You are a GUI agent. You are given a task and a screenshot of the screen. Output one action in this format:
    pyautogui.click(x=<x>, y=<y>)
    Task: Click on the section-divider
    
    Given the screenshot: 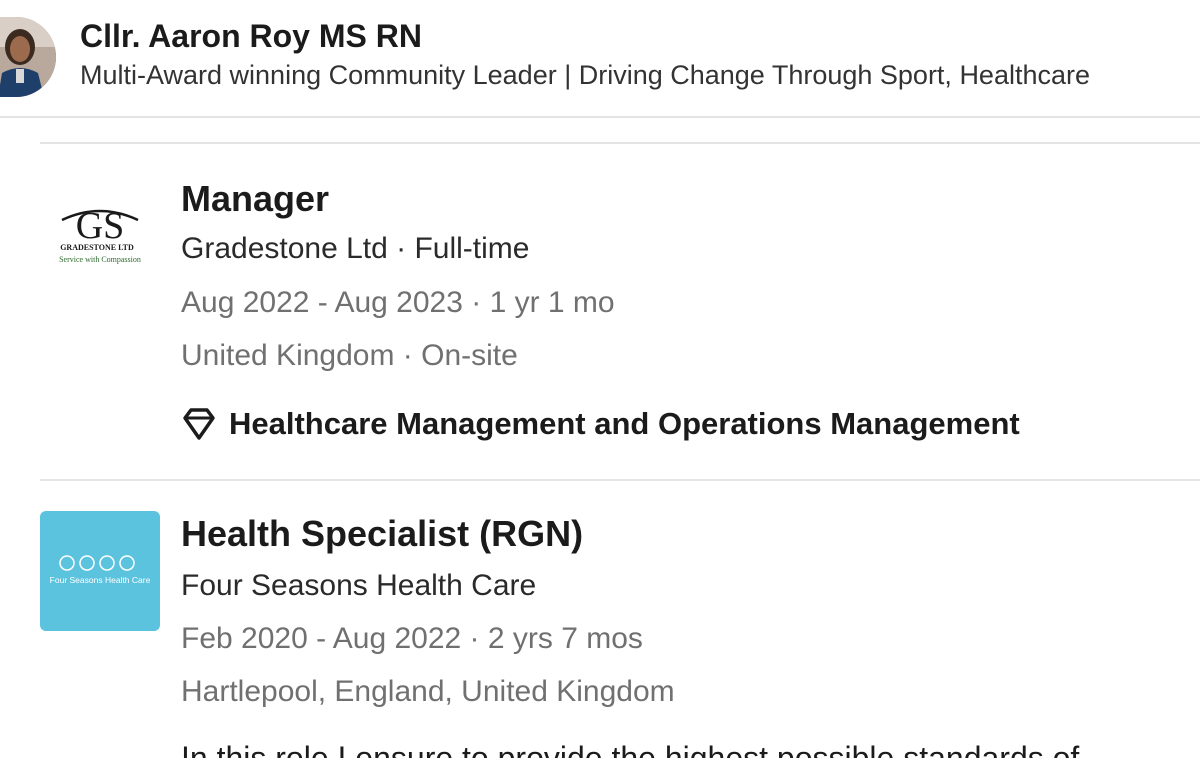 What is the action you would take?
    pyautogui.click(x=620, y=143)
    